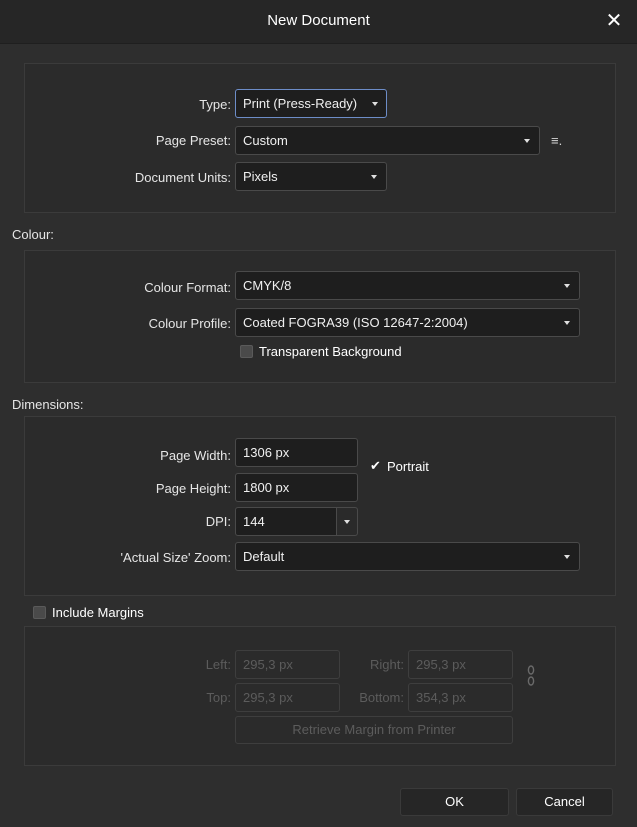  Describe the element at coordinates (556, 140) in the screenshot. I see `preset-menu-icon: ≡.` at that location.